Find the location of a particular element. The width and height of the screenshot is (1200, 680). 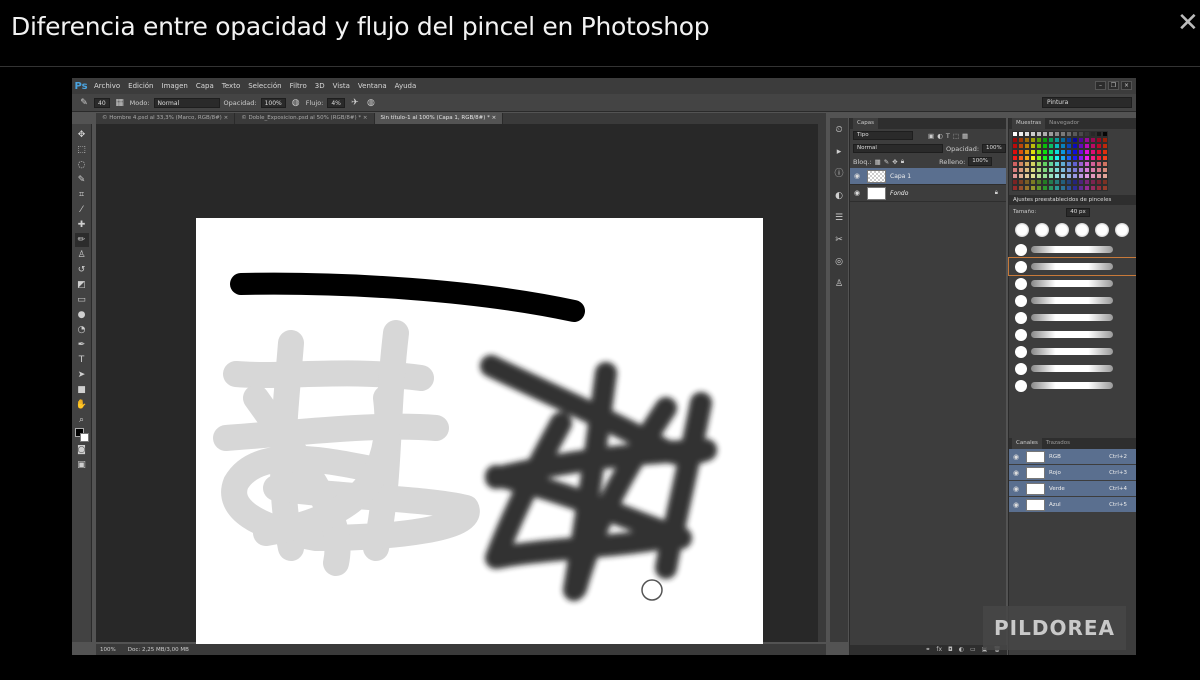

layer-name: Fondo is located at coordinates (899, 193).